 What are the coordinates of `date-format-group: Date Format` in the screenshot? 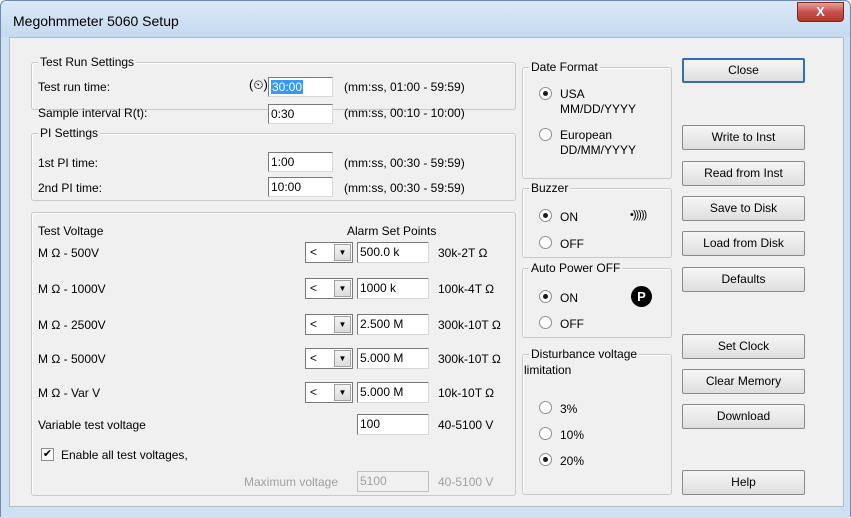 It's located at (597, 119).